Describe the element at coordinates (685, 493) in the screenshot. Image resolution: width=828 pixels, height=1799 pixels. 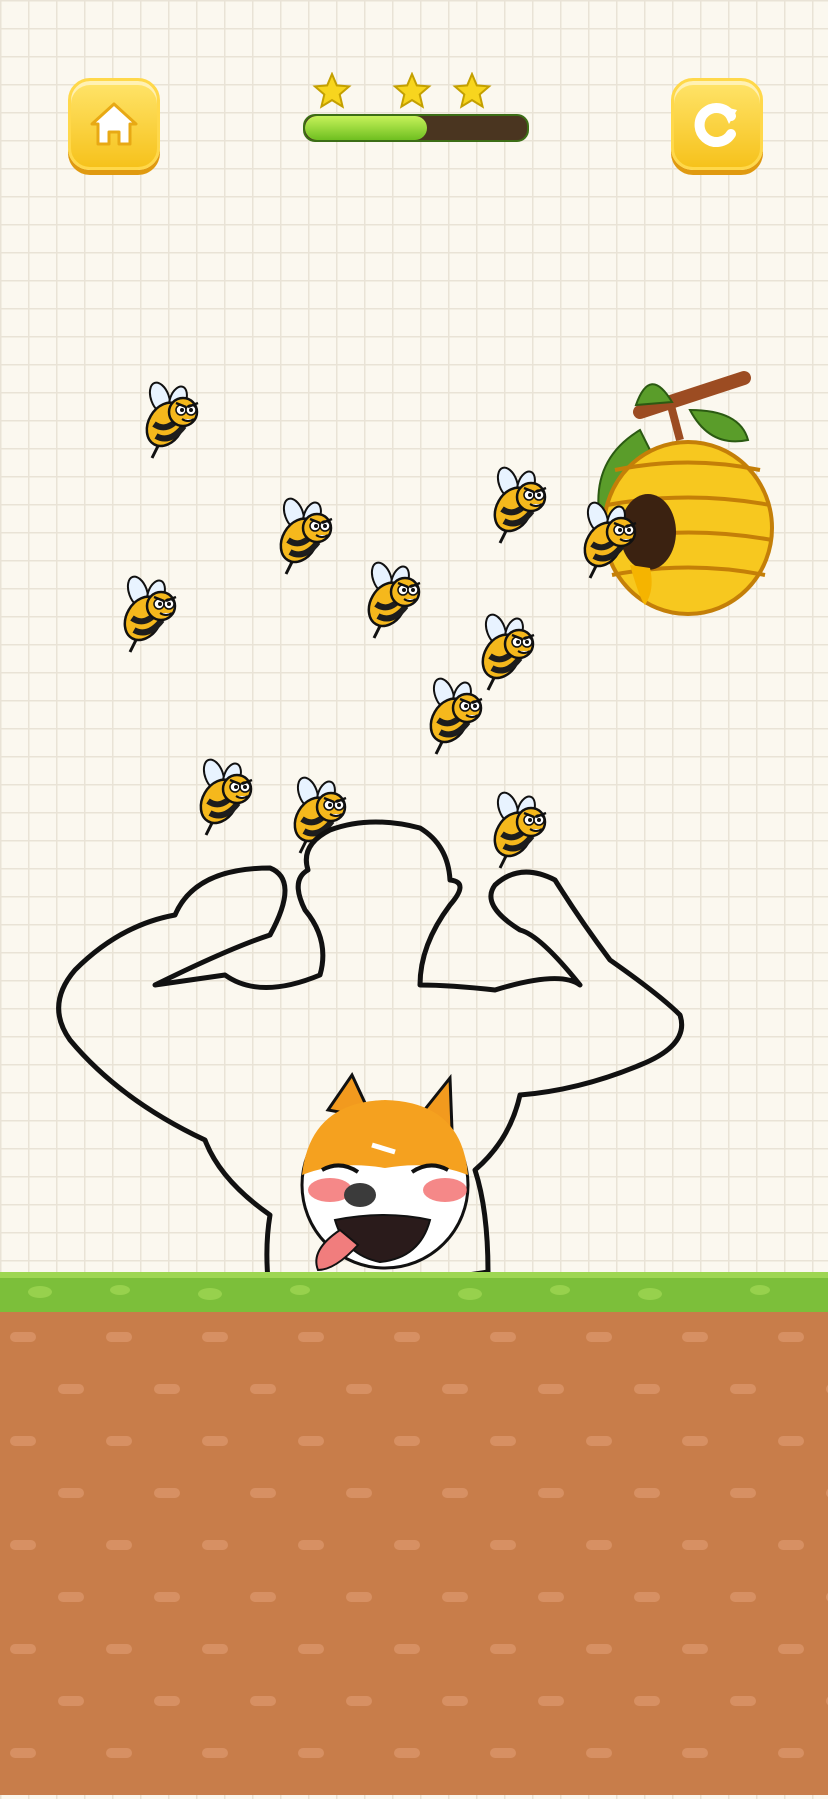
I see `beehive` at that location.